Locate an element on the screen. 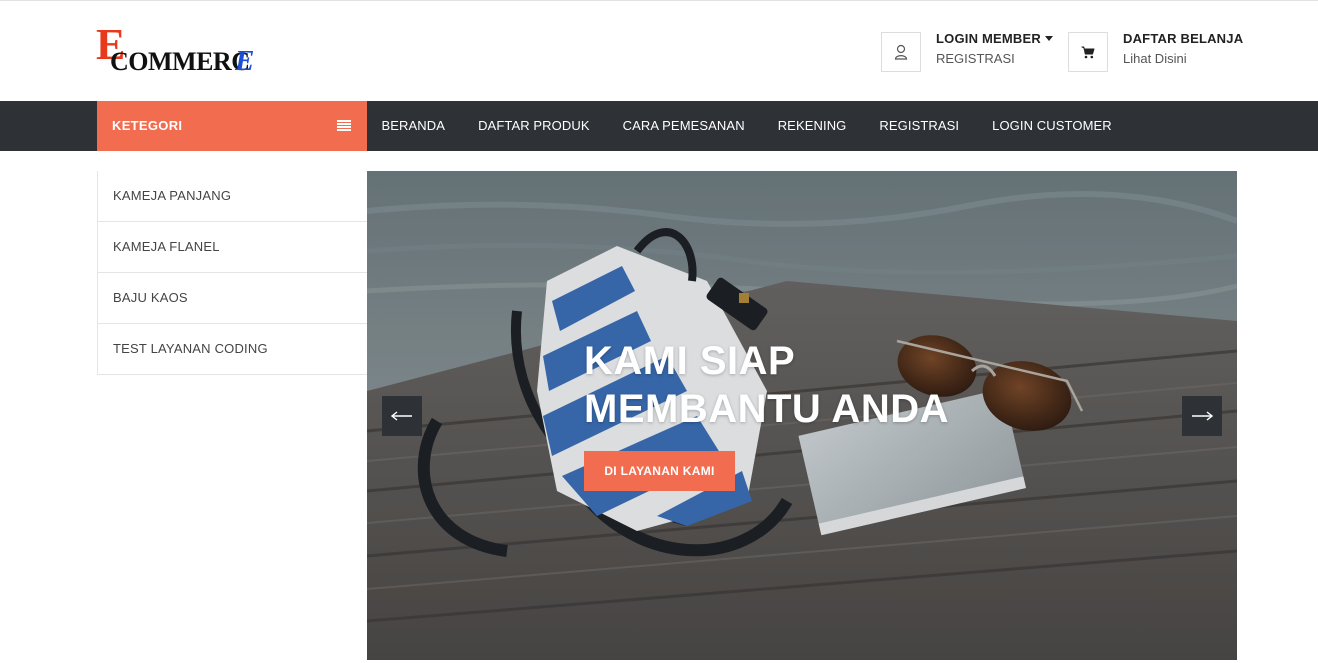 The width and height of the screenshot is (1318, 663). login-member-button is located at coordinates (901, 52).